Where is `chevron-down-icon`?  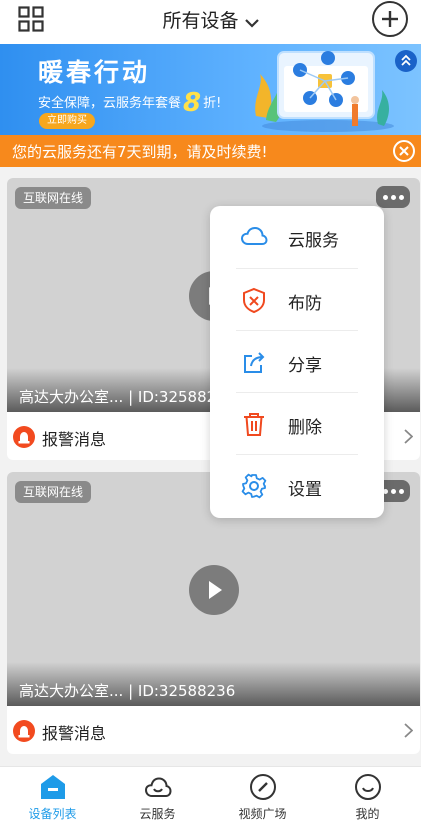 chevron-down-icon is located at coordinates (251, 22).